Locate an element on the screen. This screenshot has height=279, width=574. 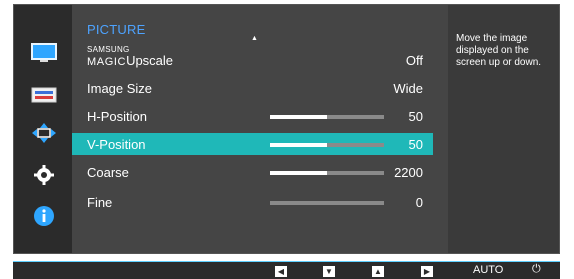
menu-item-label: H-Position is located at coordinates (117, 116).